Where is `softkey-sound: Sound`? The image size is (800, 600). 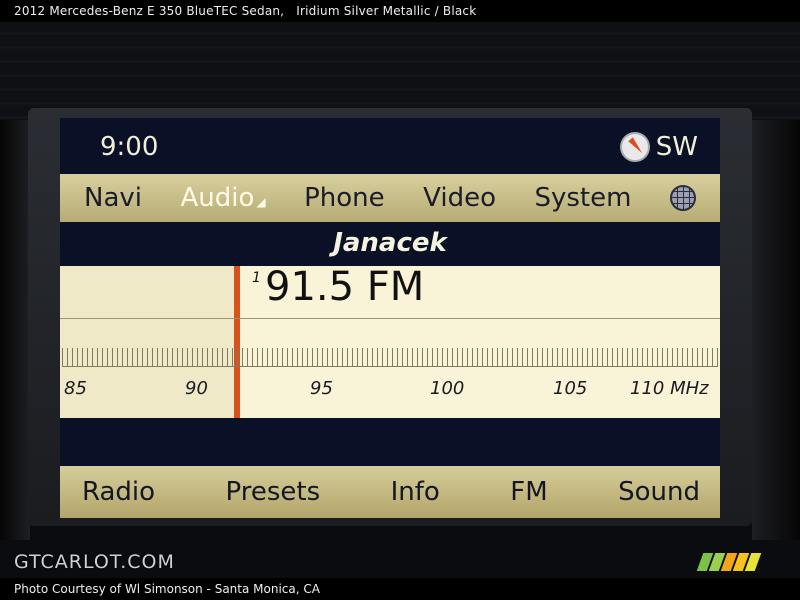 softkey-sound: Sound is located at coordinates (659, 492).